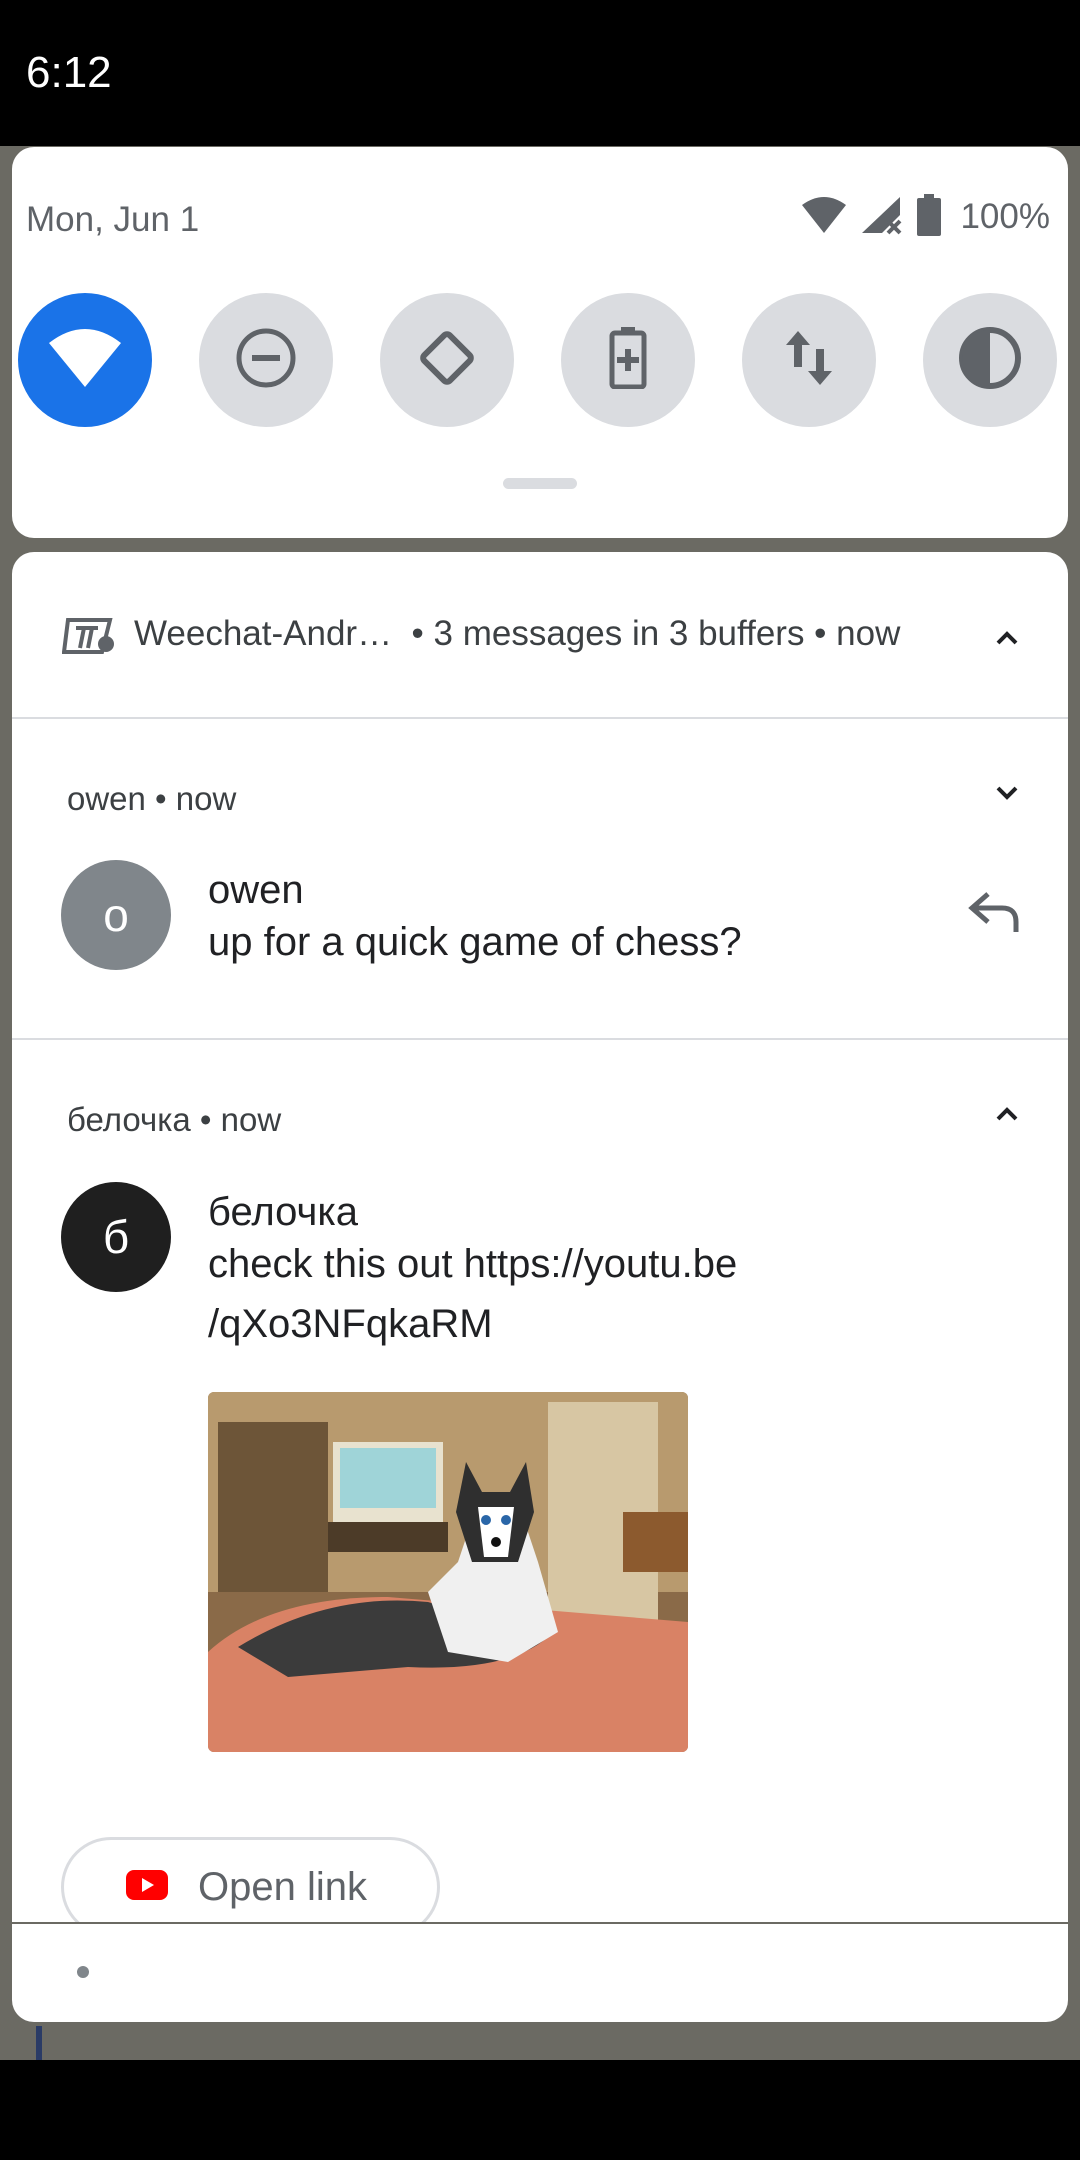  What do you see at coordinates (540, 73) in the screenshot?
I see `status-bar: 6:12` at bounding box center [540, 73].